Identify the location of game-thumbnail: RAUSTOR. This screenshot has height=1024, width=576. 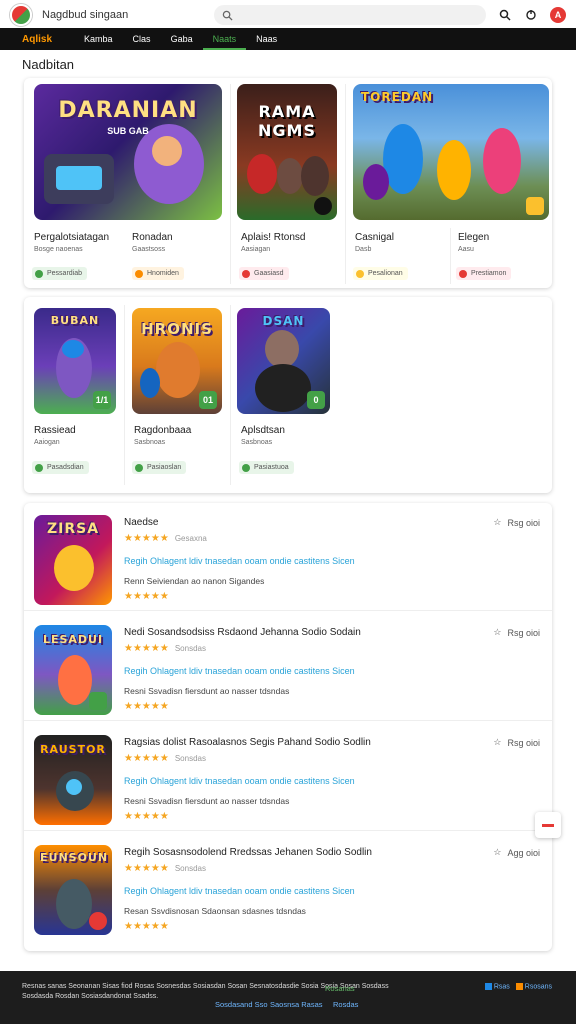
(73, 780).